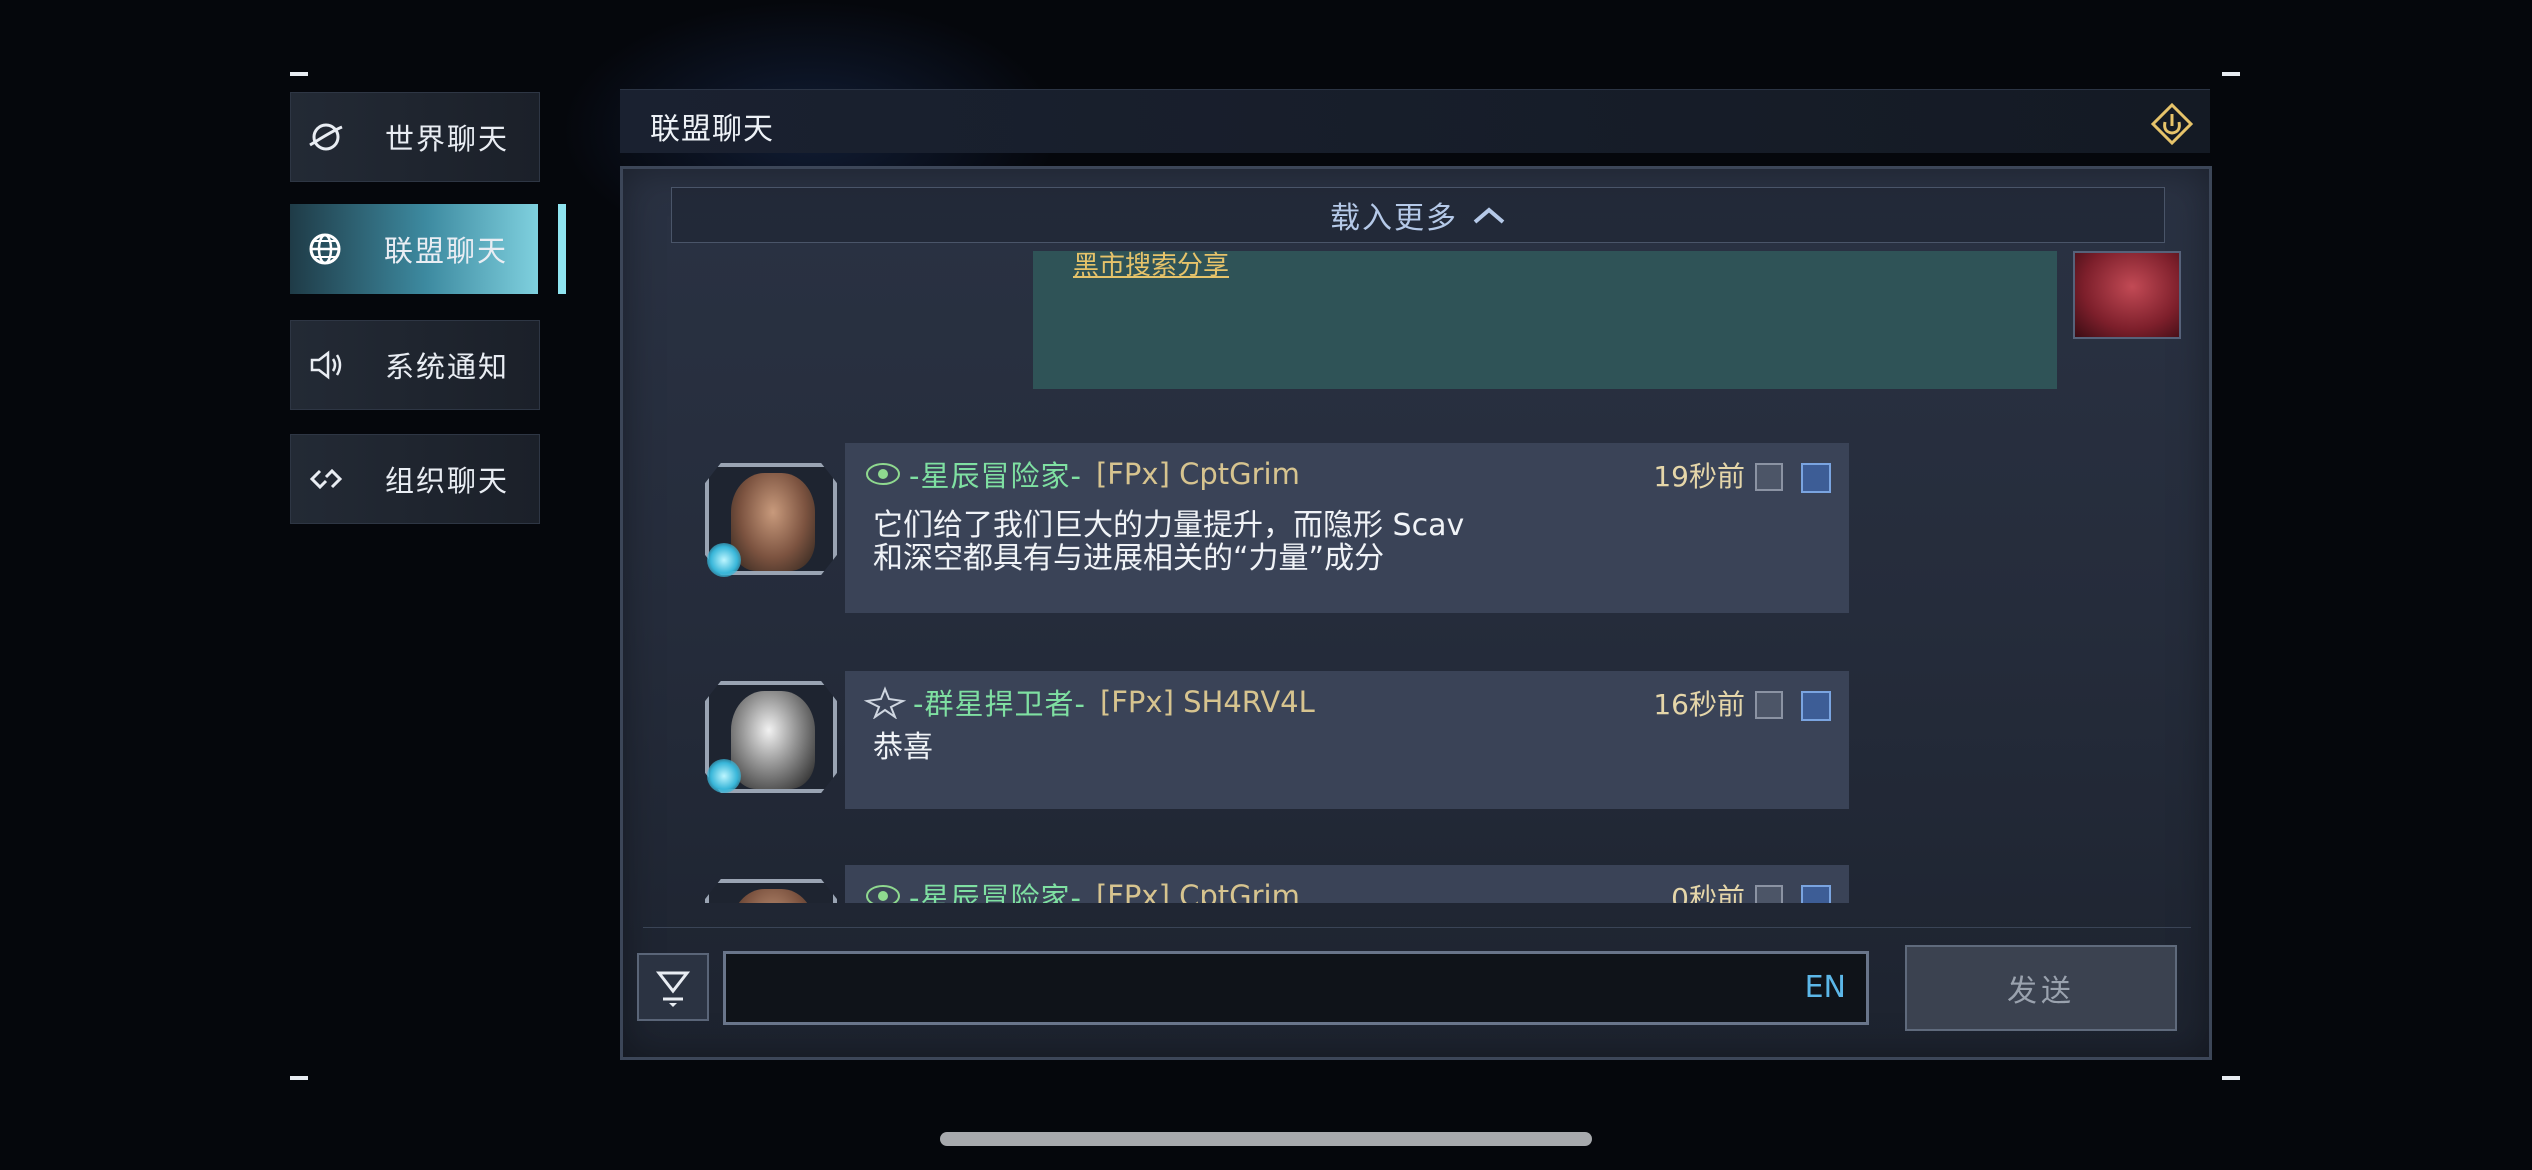 The image size is (2532, 1170). What do you see at coordinates (2041, 988) in the screenshot?
I see `send-button: 发送` at bounding box center [2041, 988].